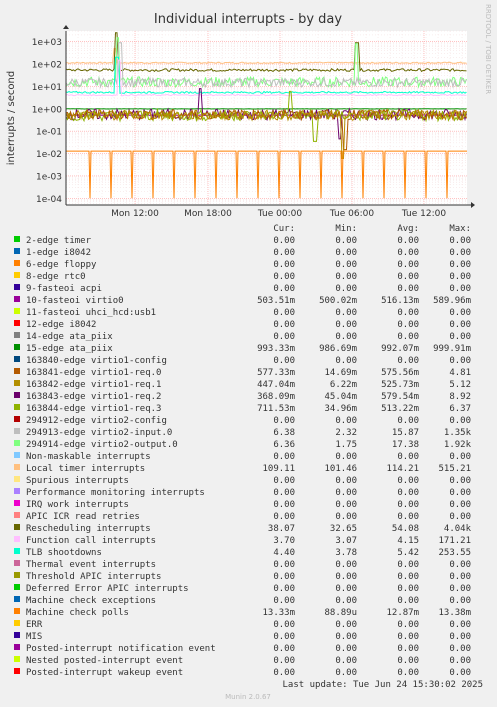 This screenshot has width=497, height=707. I want to click on legend-value: 88.89u, so click(340, 613).